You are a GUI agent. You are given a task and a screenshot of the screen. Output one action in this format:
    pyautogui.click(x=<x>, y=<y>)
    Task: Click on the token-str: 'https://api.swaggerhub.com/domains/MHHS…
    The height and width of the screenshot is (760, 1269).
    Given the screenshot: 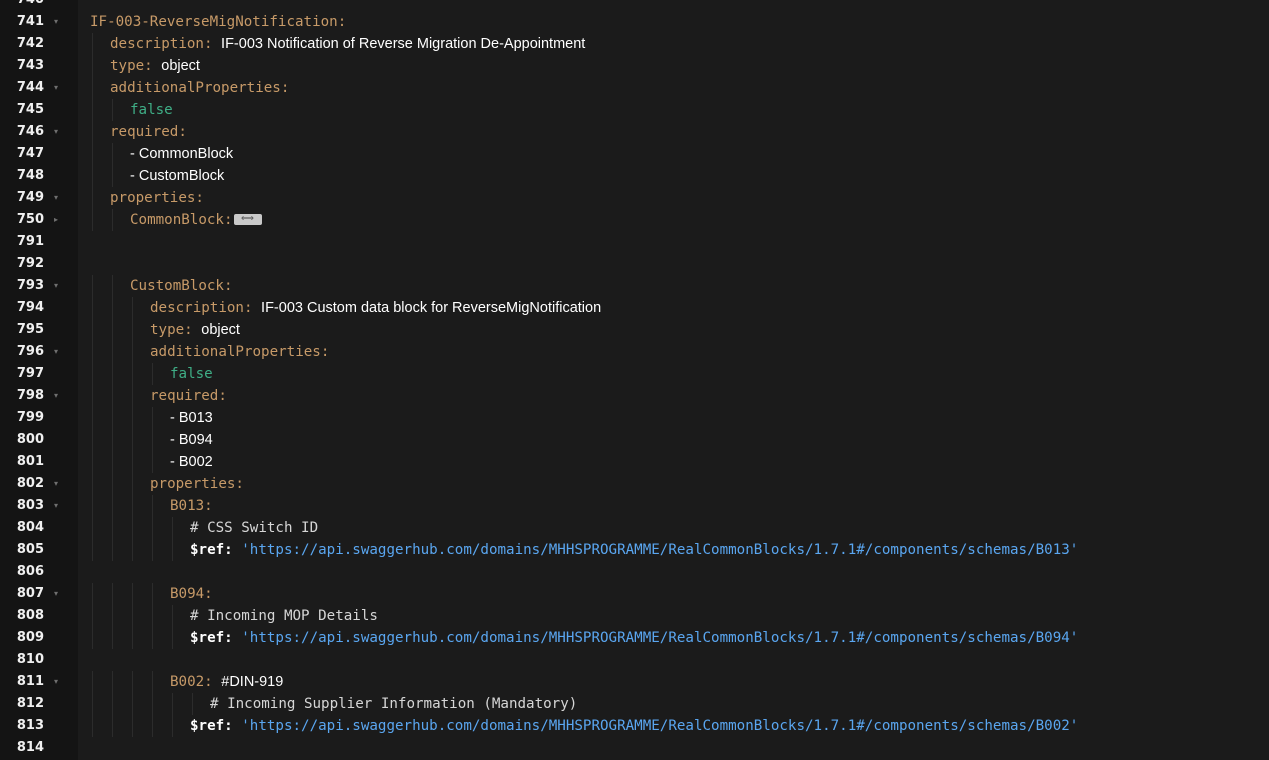 What is the action you would take?
    pyautogui.click(x=660, y=550)
    